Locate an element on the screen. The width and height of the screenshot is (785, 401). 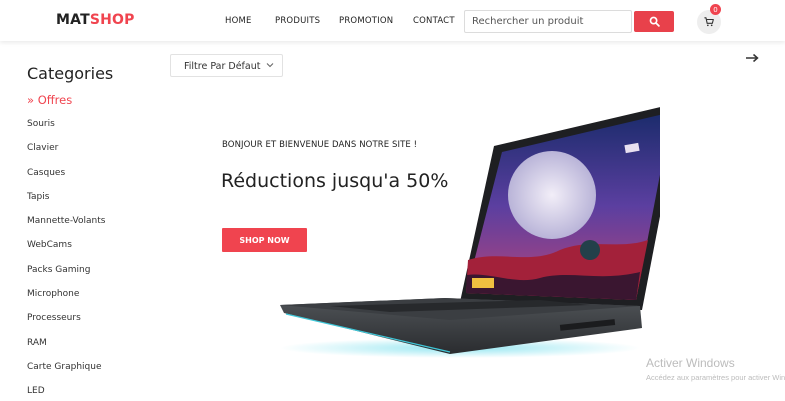
sort-filter-select: Filtre Par Défaut is located at coordinates (226, 65).